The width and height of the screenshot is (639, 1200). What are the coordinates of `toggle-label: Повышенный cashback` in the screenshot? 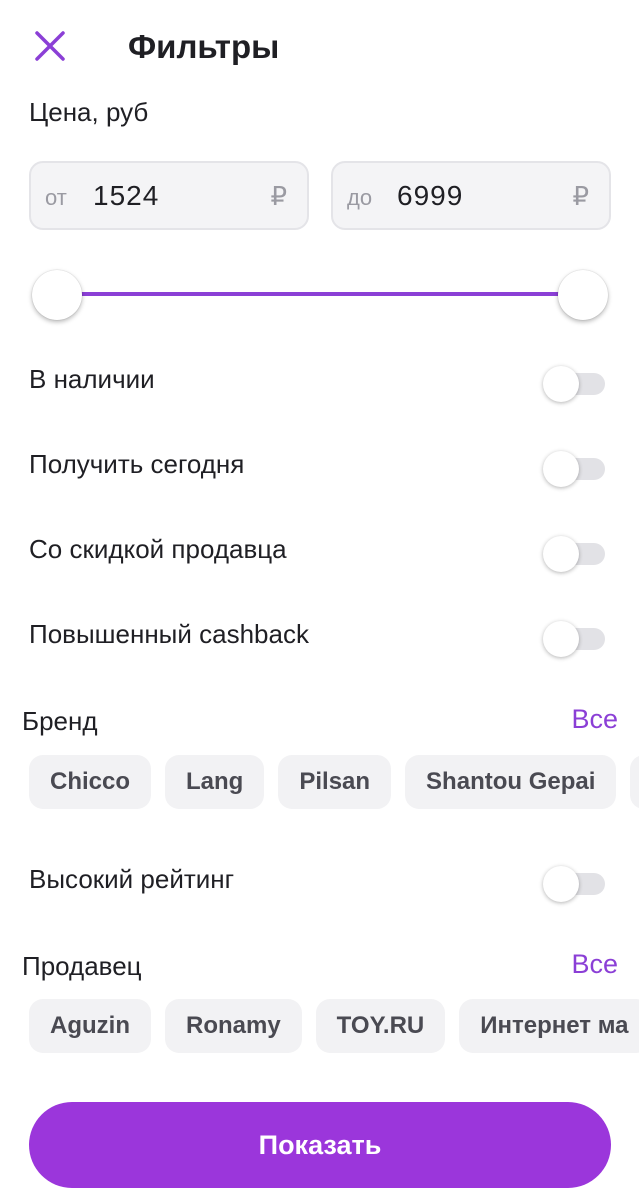 It's located at (169, 634).